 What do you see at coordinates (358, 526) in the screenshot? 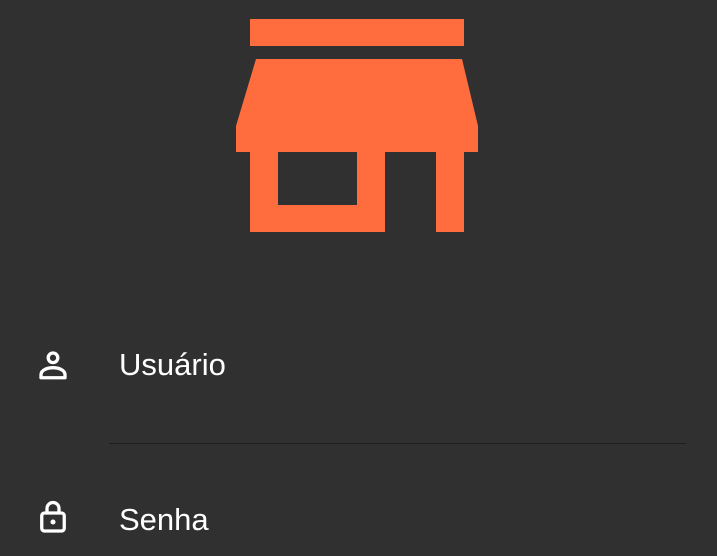
I see `password-field: Senha` at bounding box center [358, 526].